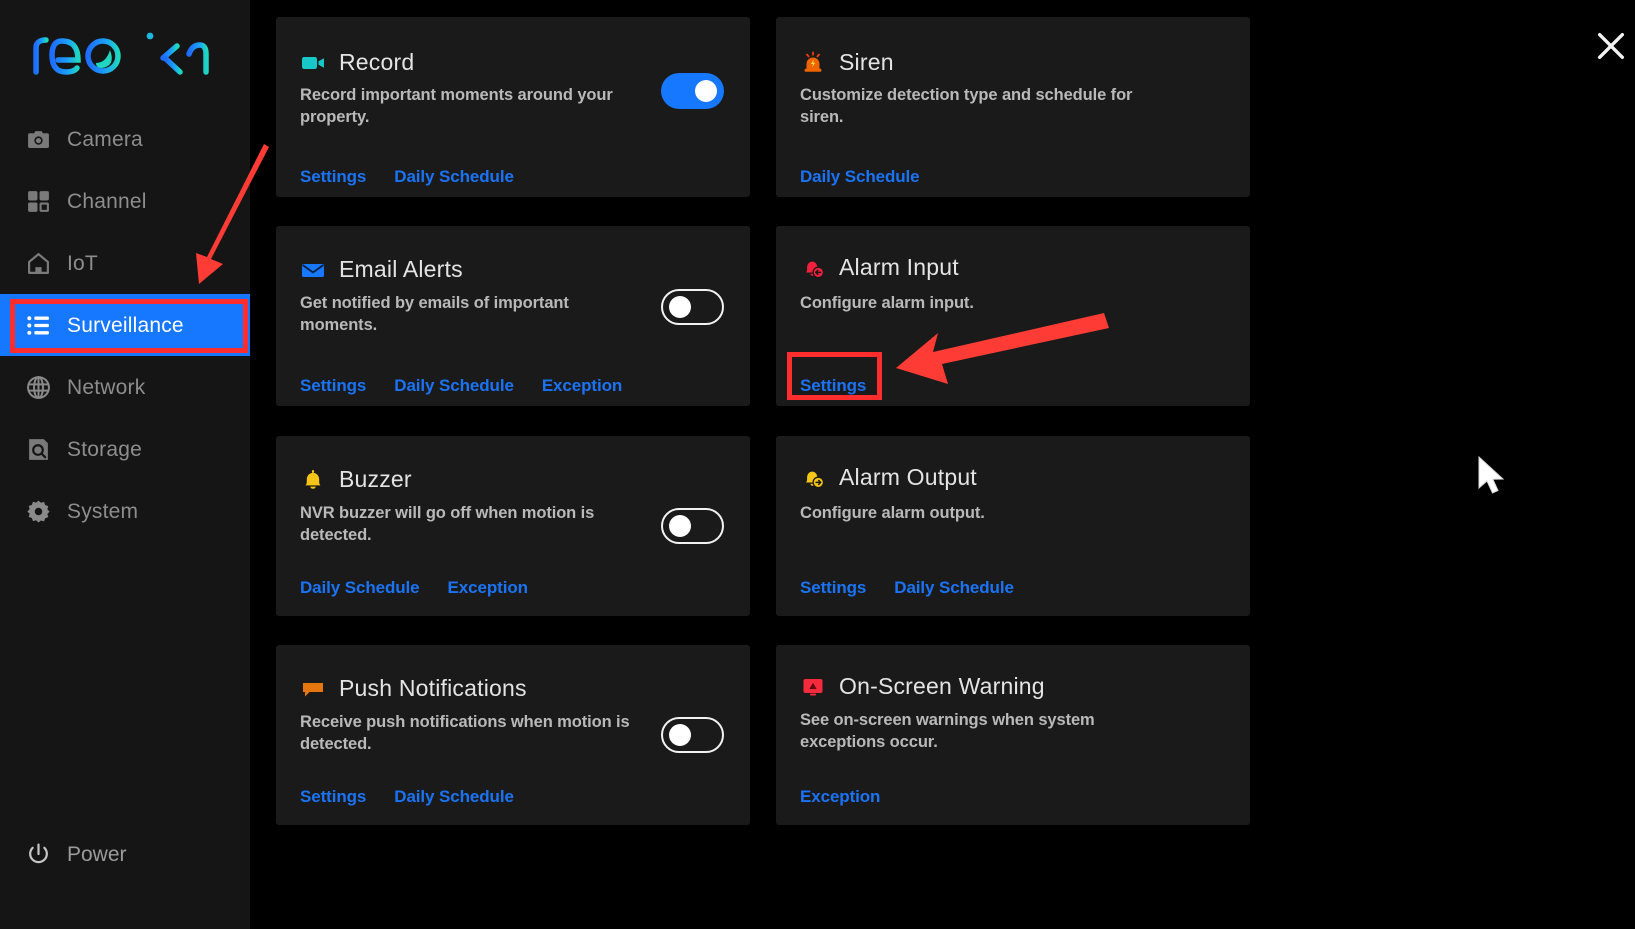 The image size is (1635, 929). I want to click on siren-icon, so click(813, 63).